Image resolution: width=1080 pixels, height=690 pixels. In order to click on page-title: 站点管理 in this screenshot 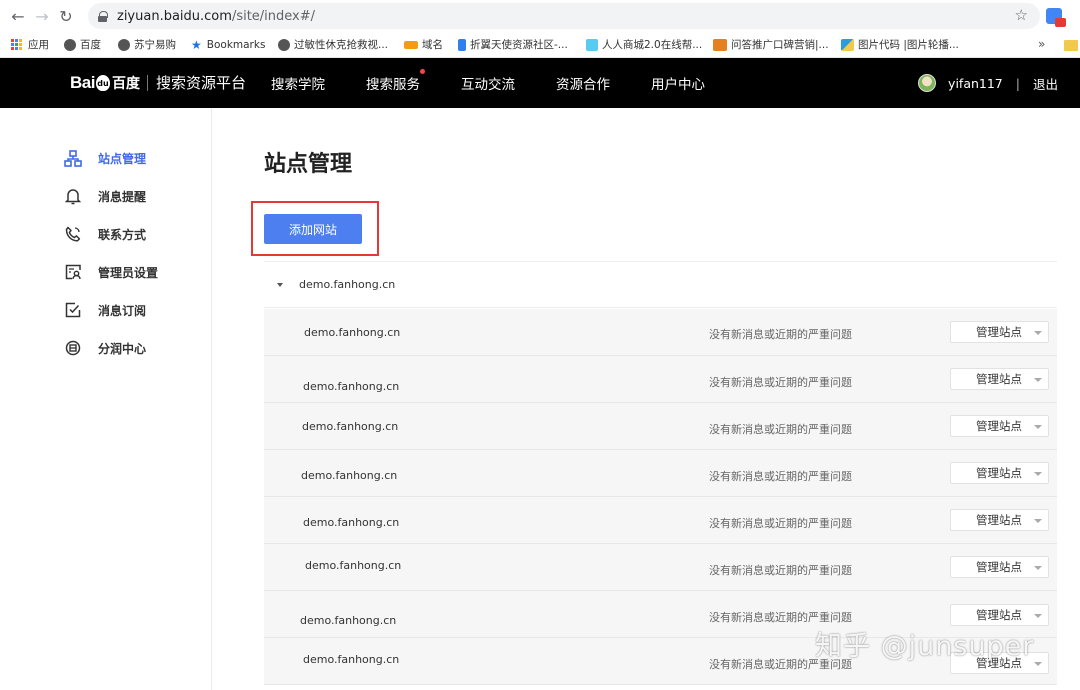, I will do `click(308, 164)`.